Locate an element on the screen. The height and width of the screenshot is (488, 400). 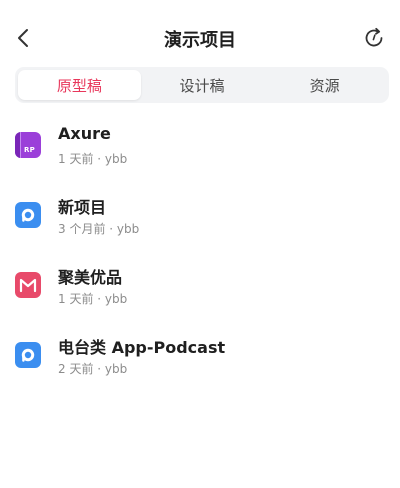
header-bar: 演示项目 is located at coordinates (200, 36).